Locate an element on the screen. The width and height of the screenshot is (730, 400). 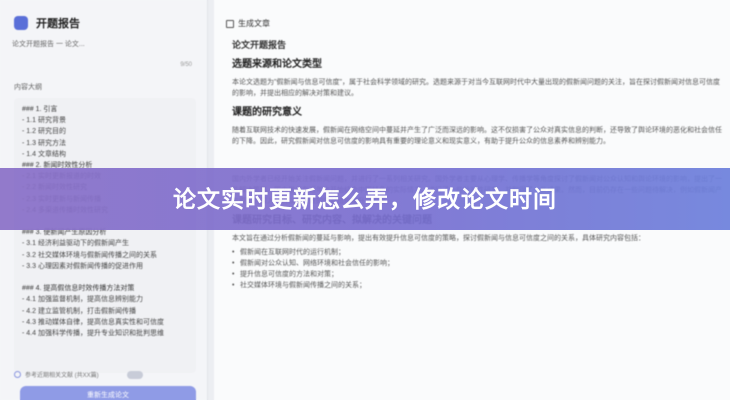
outline-item: - 4.1 加强监督机制，提高信息辨别能力 is located at coordinates (82, 300).